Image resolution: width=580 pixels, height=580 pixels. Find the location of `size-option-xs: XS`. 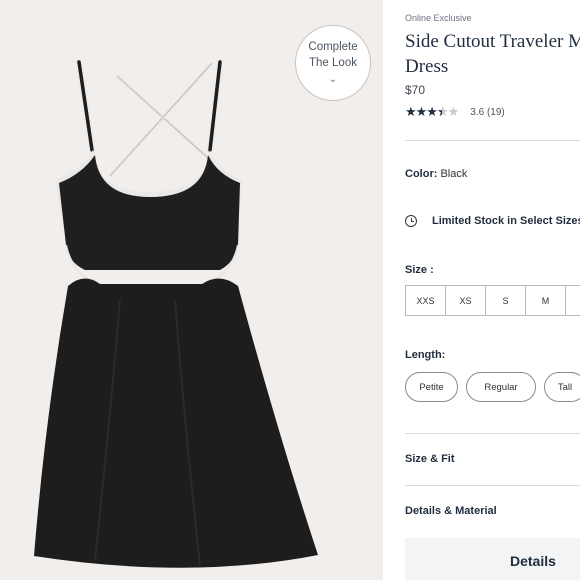

size-option-xs: XS is located at coordinates (465, 300).